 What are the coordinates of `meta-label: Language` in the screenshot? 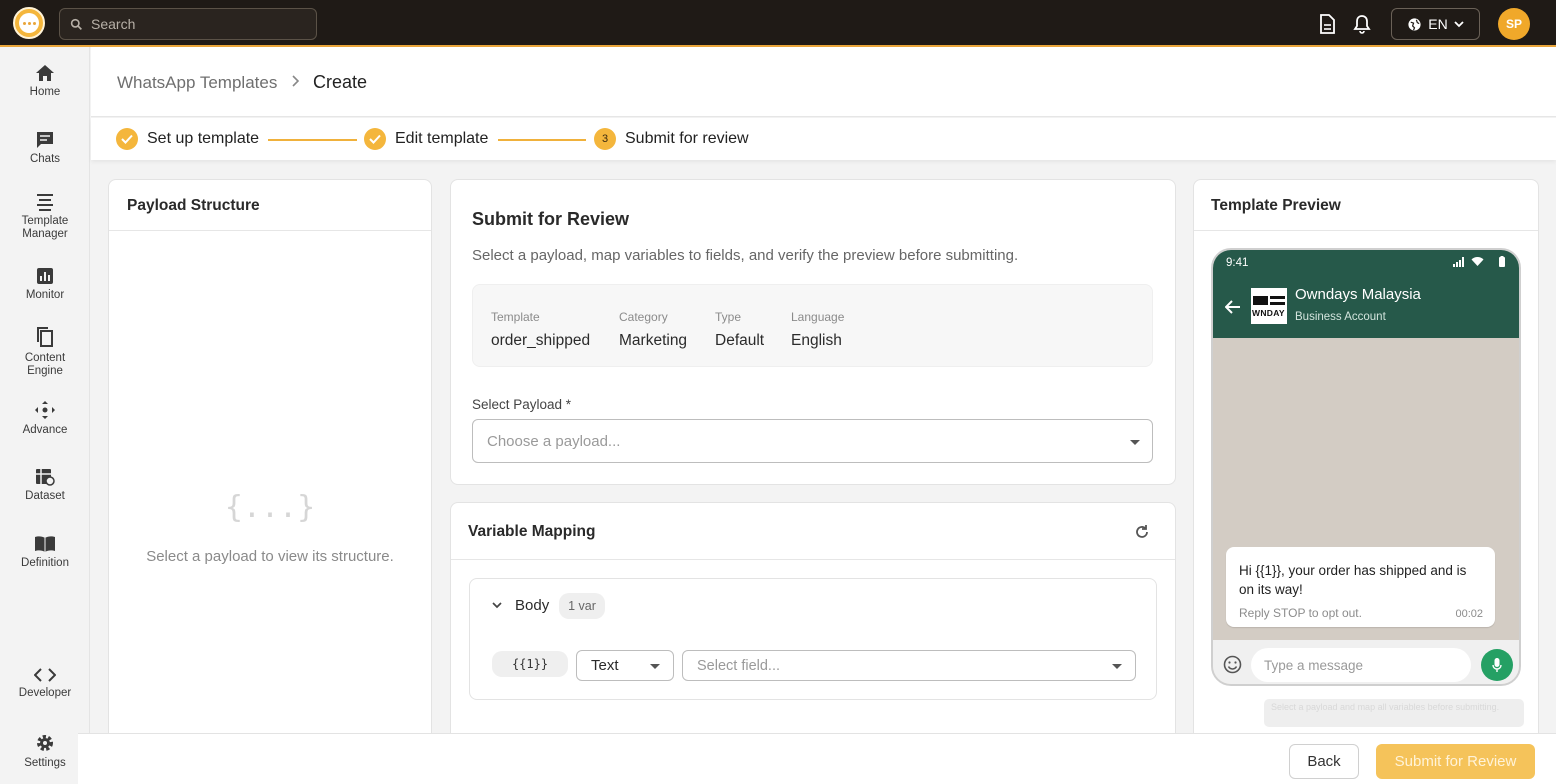 It's located at (818, 317).